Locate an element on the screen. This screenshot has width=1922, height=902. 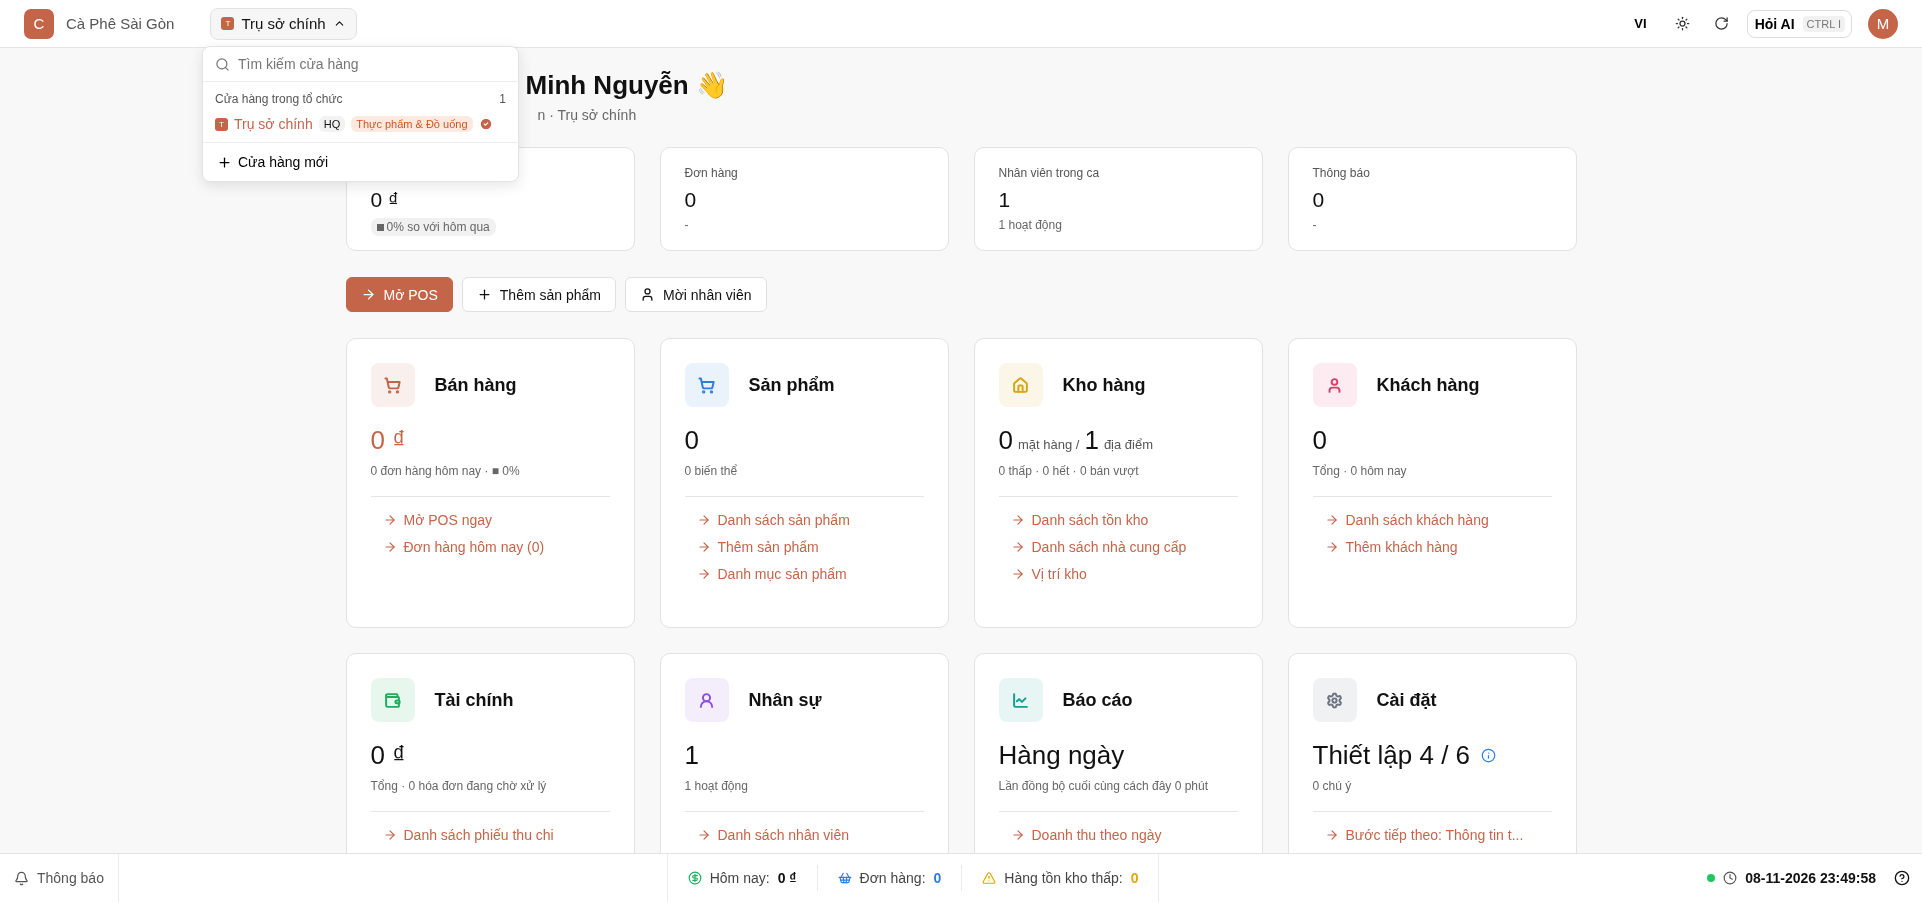
module-link: Danh sách khách hàng is located at coordinates (1432, 520).